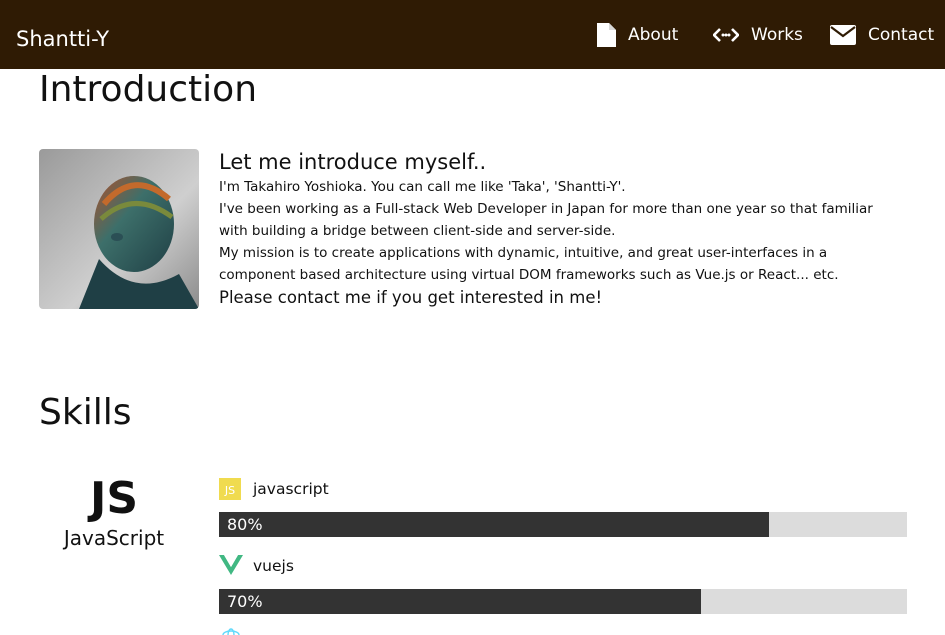 This screenshot has height=635, width=945. I want to click on svg-text: JS, so click(229, 490).